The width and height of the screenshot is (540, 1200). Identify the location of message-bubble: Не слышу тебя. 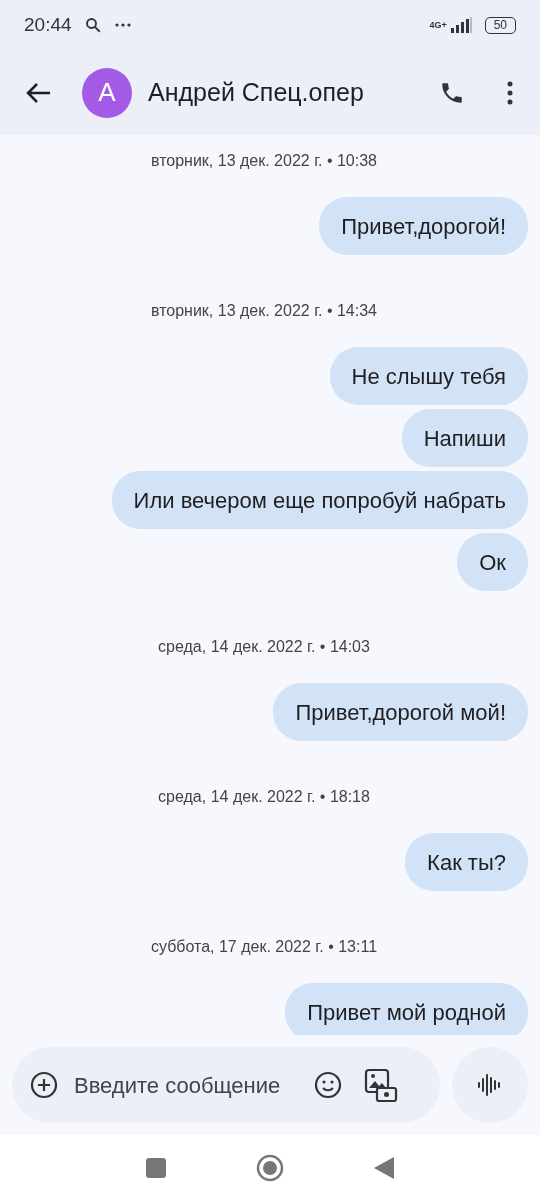
(428, 376).